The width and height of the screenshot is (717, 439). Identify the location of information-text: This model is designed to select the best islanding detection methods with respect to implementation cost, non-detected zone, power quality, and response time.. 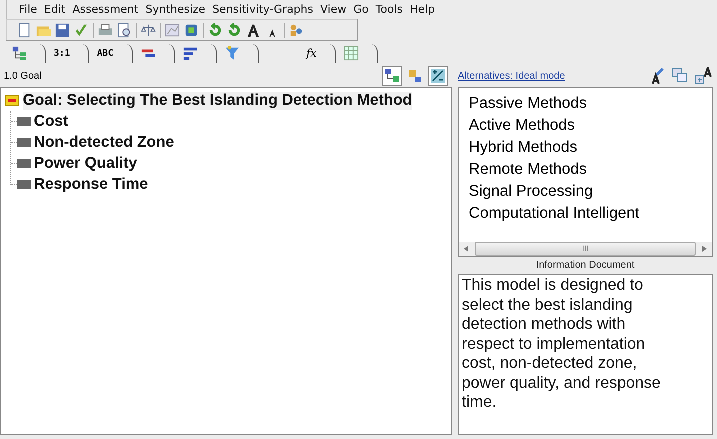
(585, 354).